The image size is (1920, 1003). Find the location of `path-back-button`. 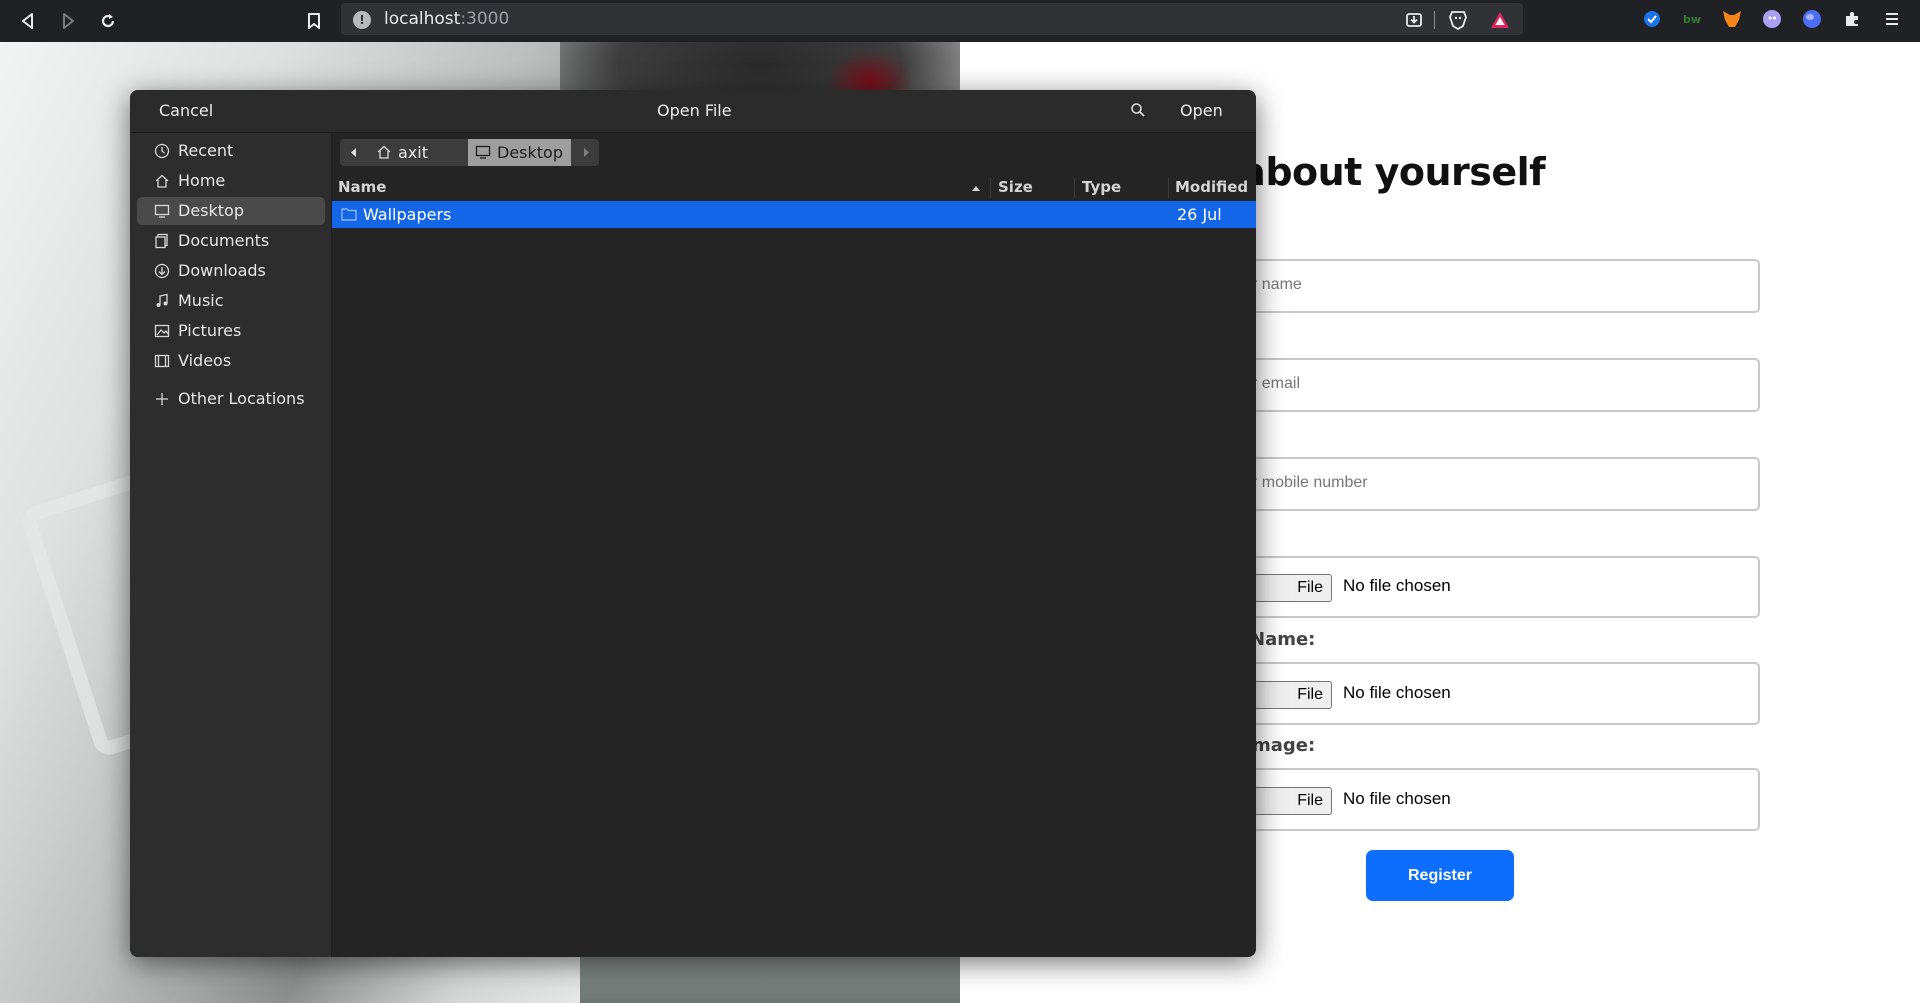

path-back-button is located at coordinates (354, 152).